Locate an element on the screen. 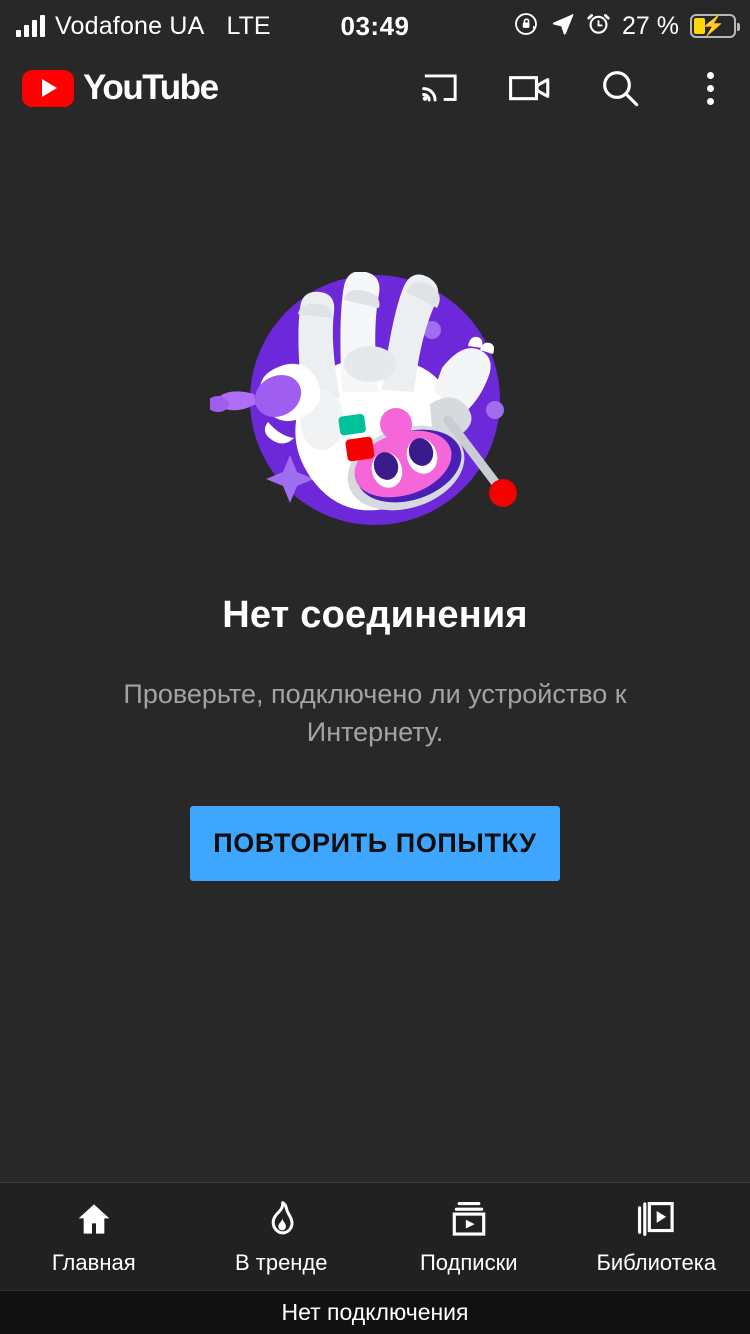 The image size is (750, 1334). home-icon is located at coordinates (94, 1219).